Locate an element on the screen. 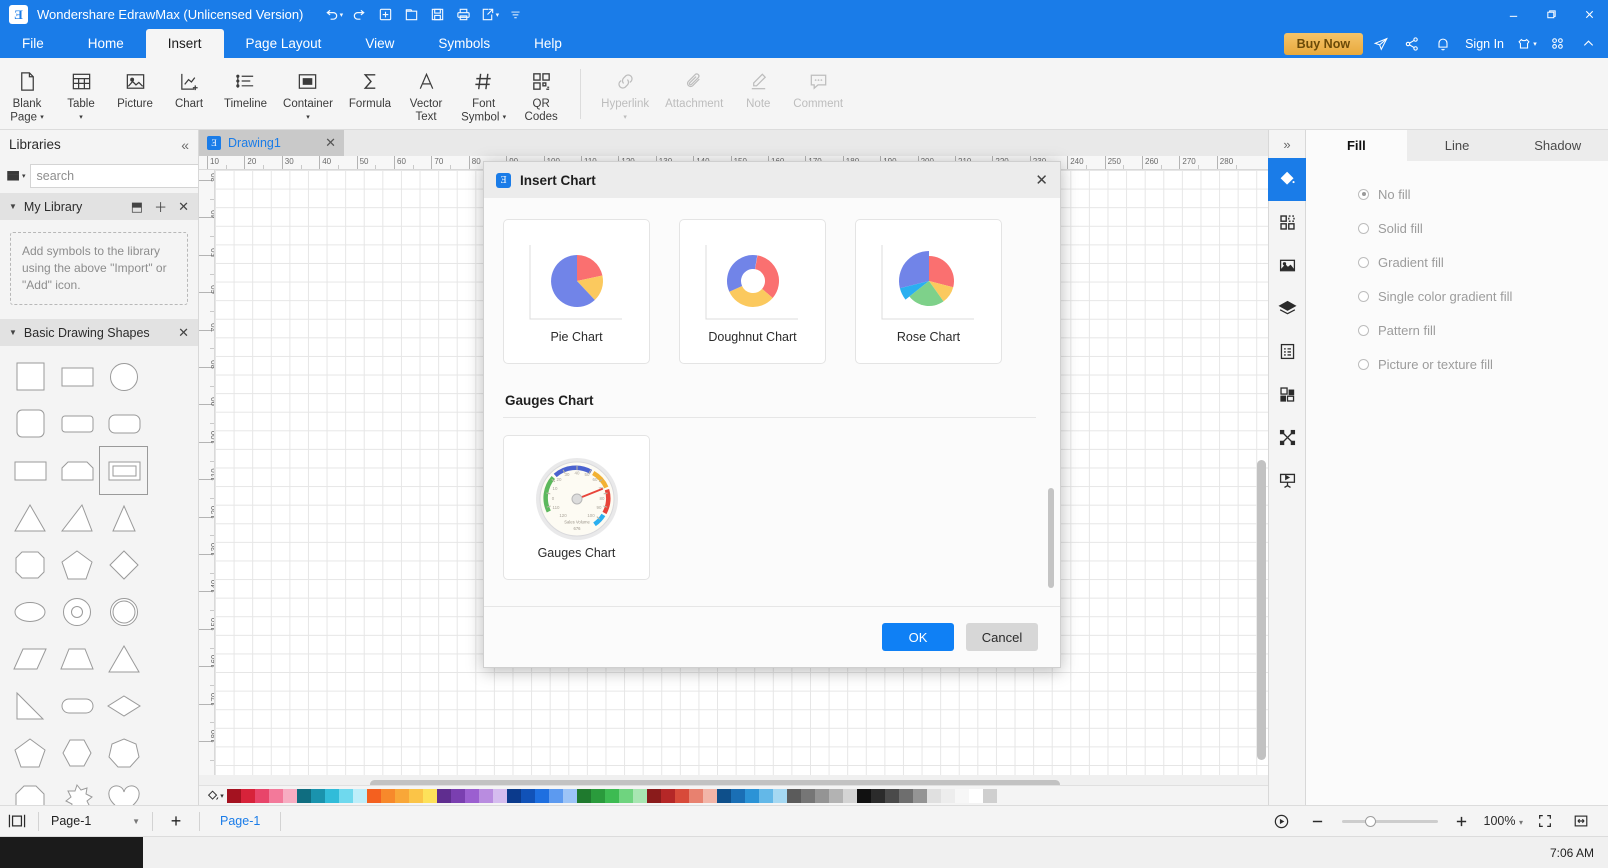 Image resolution: width=1608 pixels, height=868 pixels. svg-text: 40 is located at coordinates (576, 472).